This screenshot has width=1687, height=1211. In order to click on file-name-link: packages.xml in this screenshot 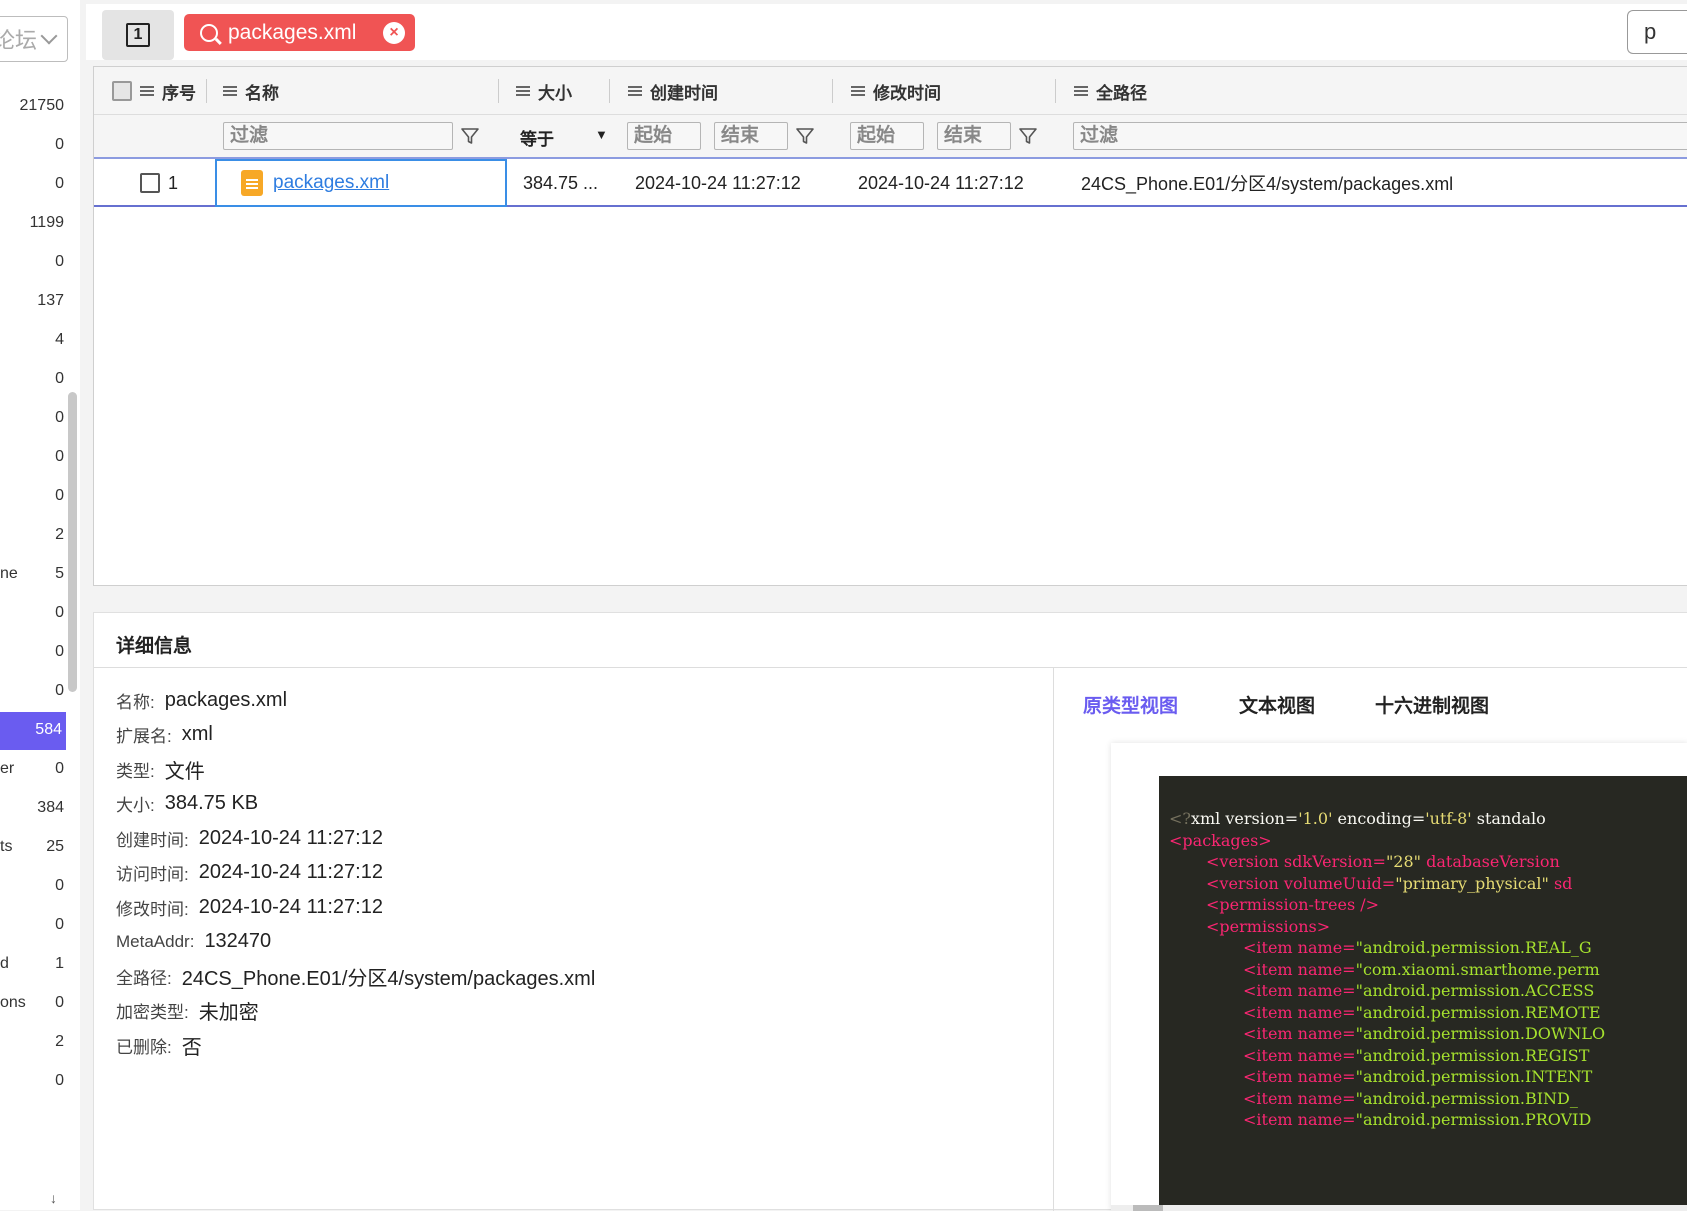, I will do `click(331, 183)`.